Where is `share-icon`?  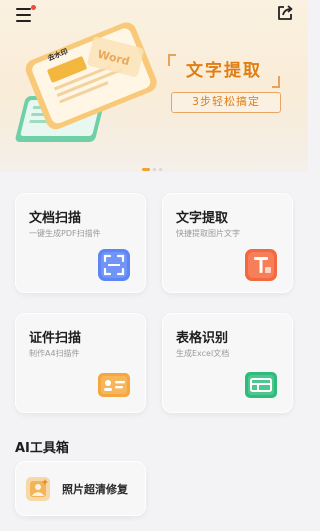 share-icon is located at coordinates (285, 13).